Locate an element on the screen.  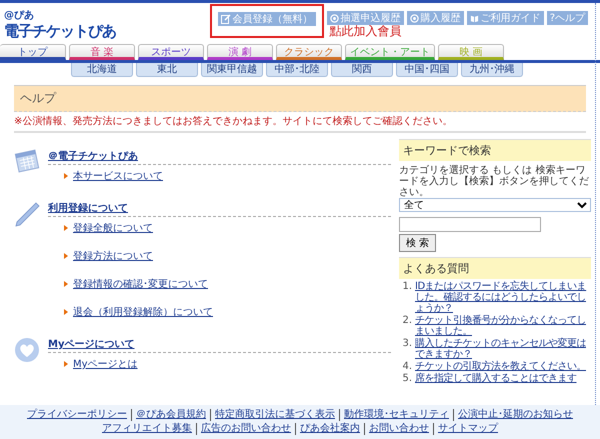
item-number: 5. is located at coordinates (406, 378).